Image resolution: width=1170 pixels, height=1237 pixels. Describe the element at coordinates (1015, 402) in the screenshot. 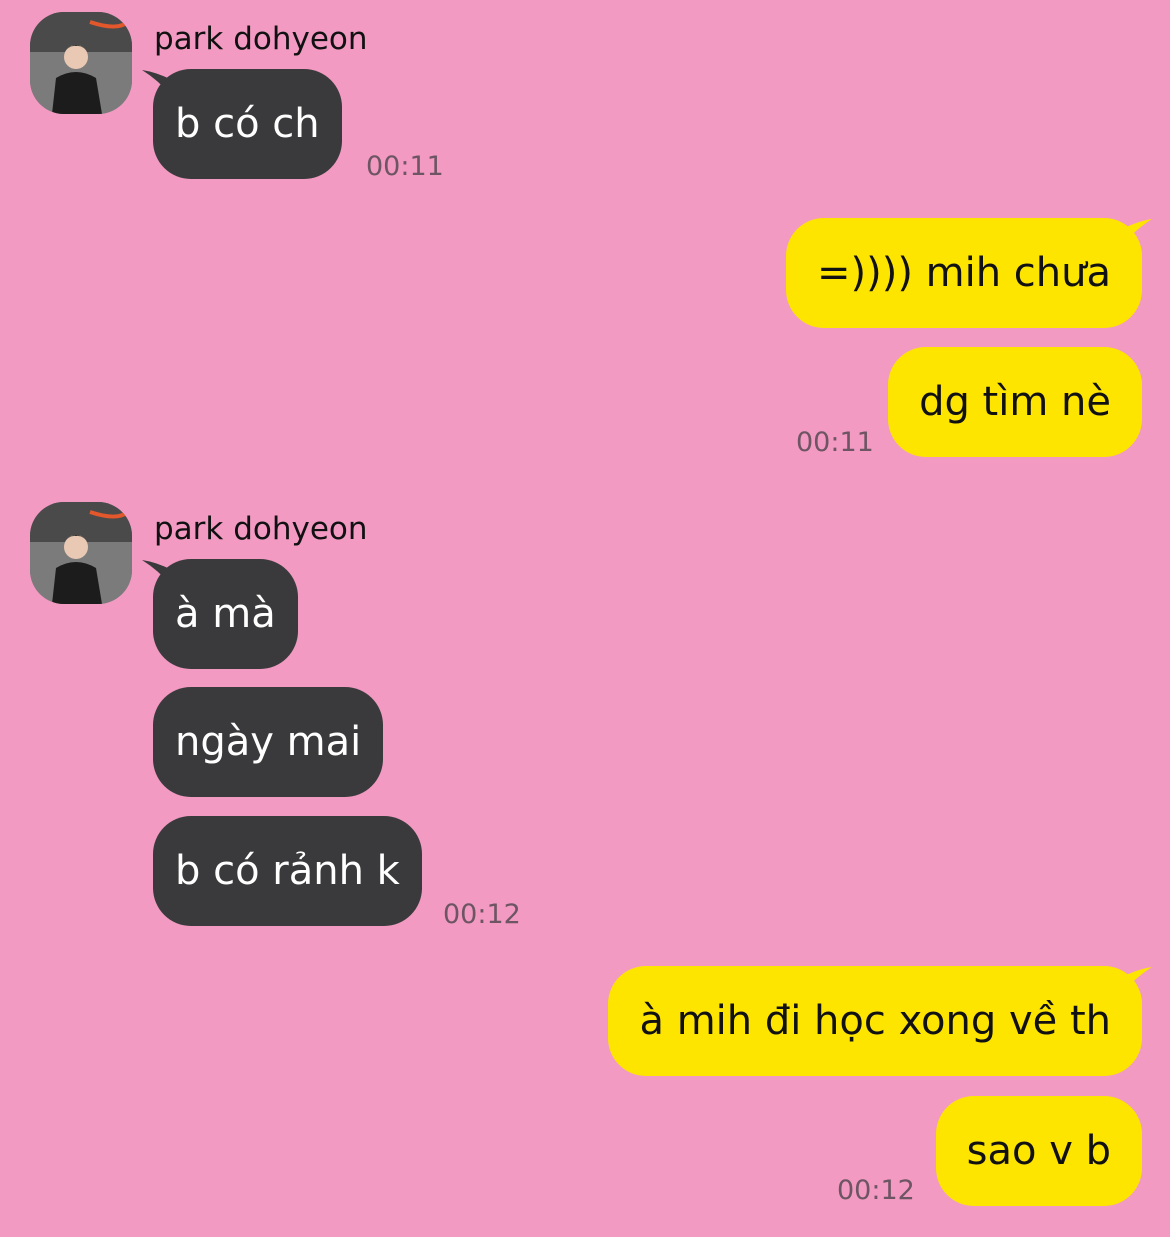

I see `message-bubble: dg tìm nè` at that location.